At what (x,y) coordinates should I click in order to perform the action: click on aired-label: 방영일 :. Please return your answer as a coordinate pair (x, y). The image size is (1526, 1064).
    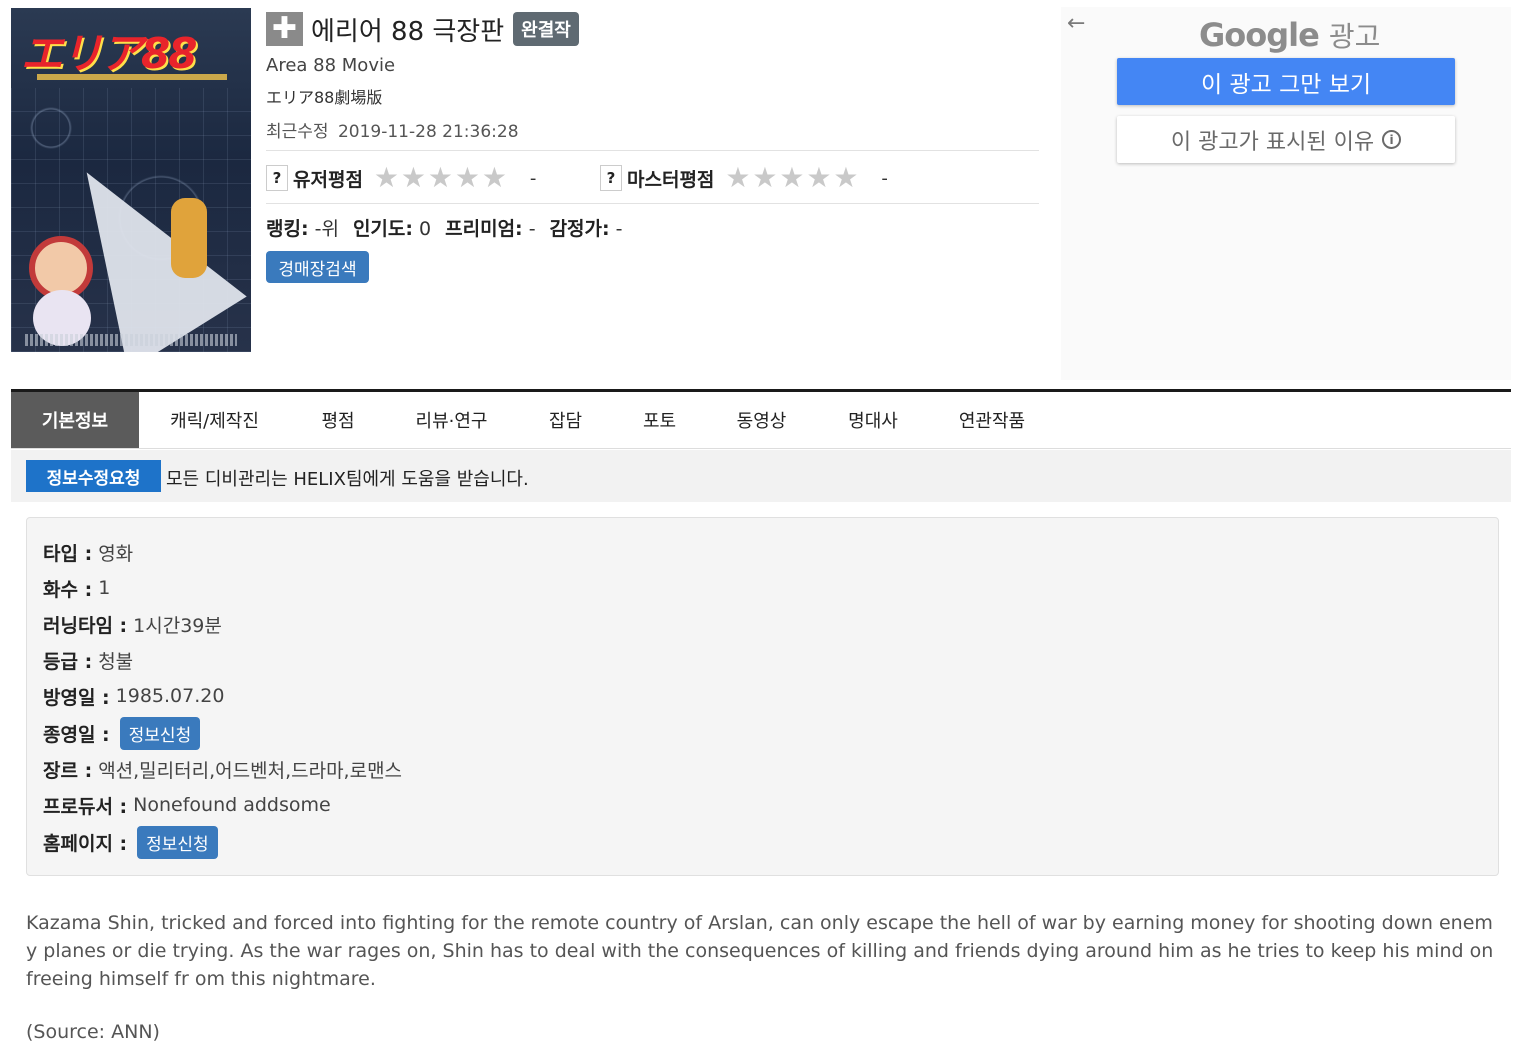
    Looking at the image, I should click on (76, 697).